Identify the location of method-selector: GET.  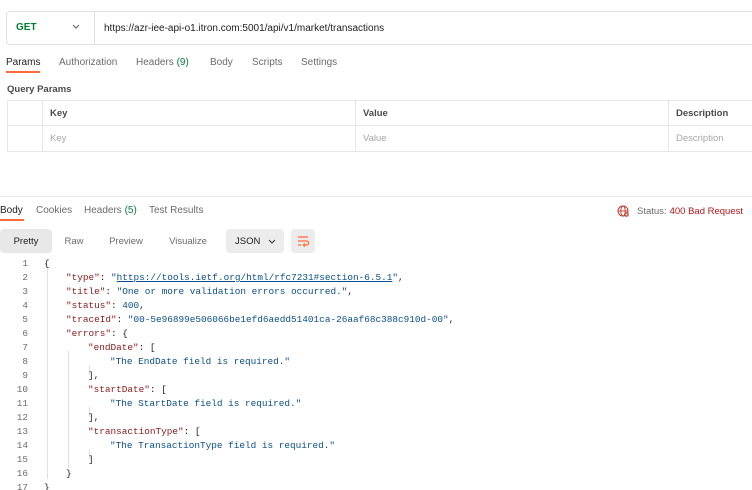
(51, 28).